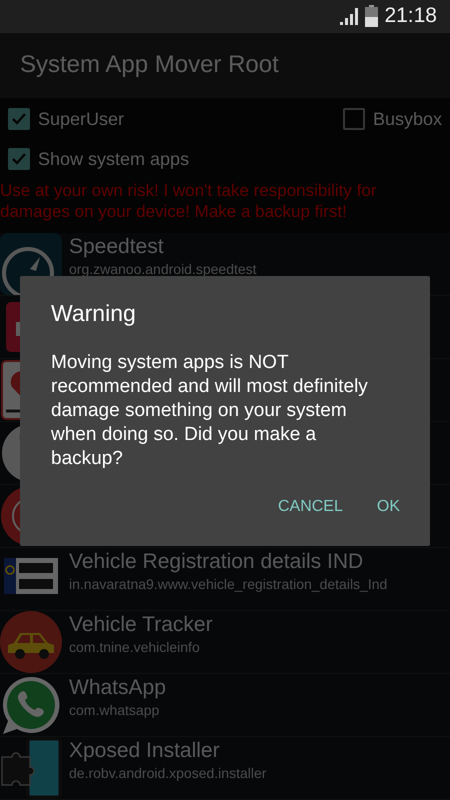 The height and width of the screenshot is (800, 450). What do you see at coordinates (167, 773) in the screenshot?
I see `package-name: de.robv.android.xposed.installer` at bounding box center [167, 773].